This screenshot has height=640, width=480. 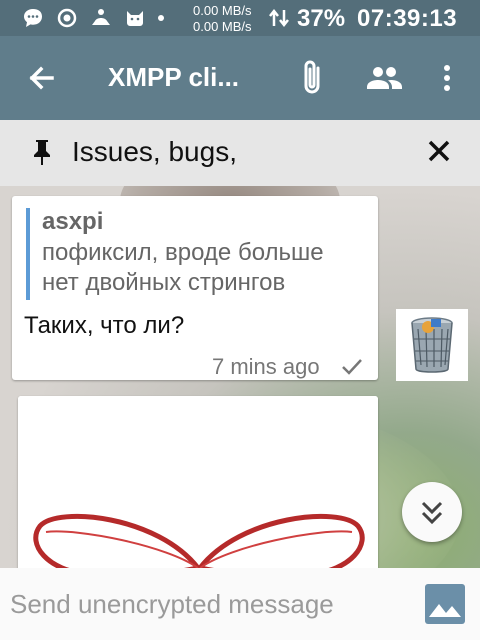 What do you see at coordinates (222, 26) in the screenshot?
I see `net-down-speed: 0.00 MB/s` at bounding box center [222, 26].